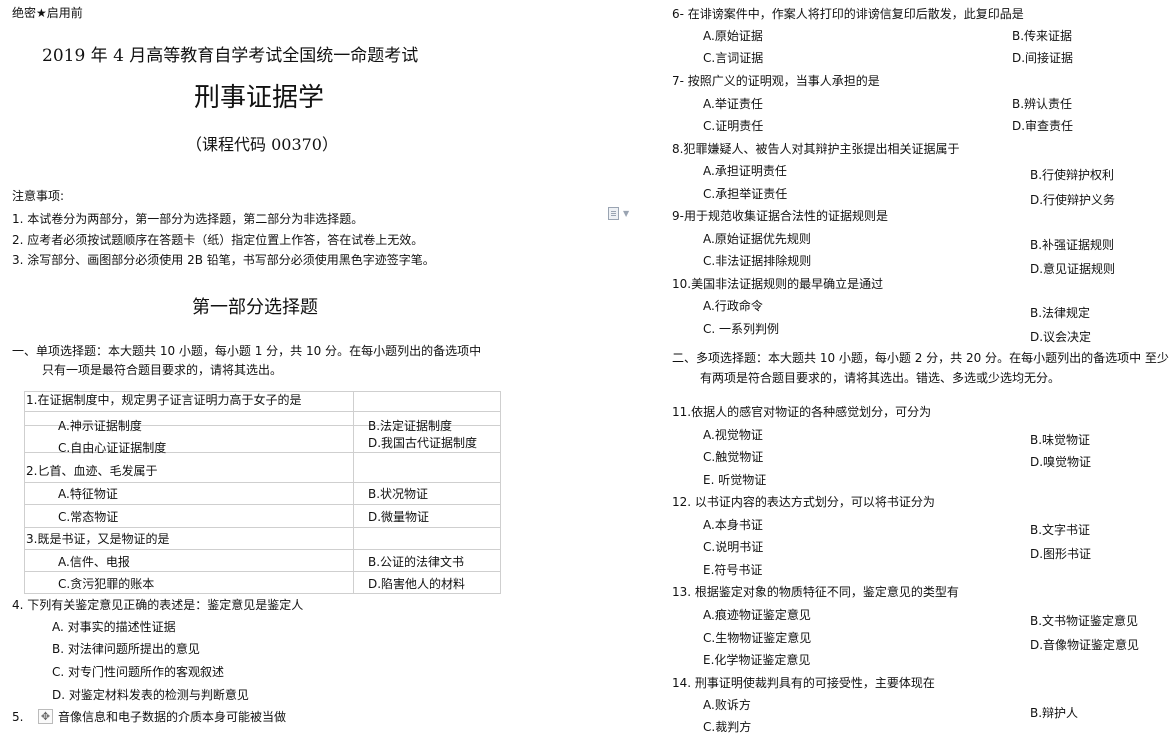 This screenshot has height=735, width=1176. Describe the element at coordinates (162, 370) in the screenshot. I see `section1-instruction-cont: 只有一项是最符合题目要求的，请将其选出。` at that location.